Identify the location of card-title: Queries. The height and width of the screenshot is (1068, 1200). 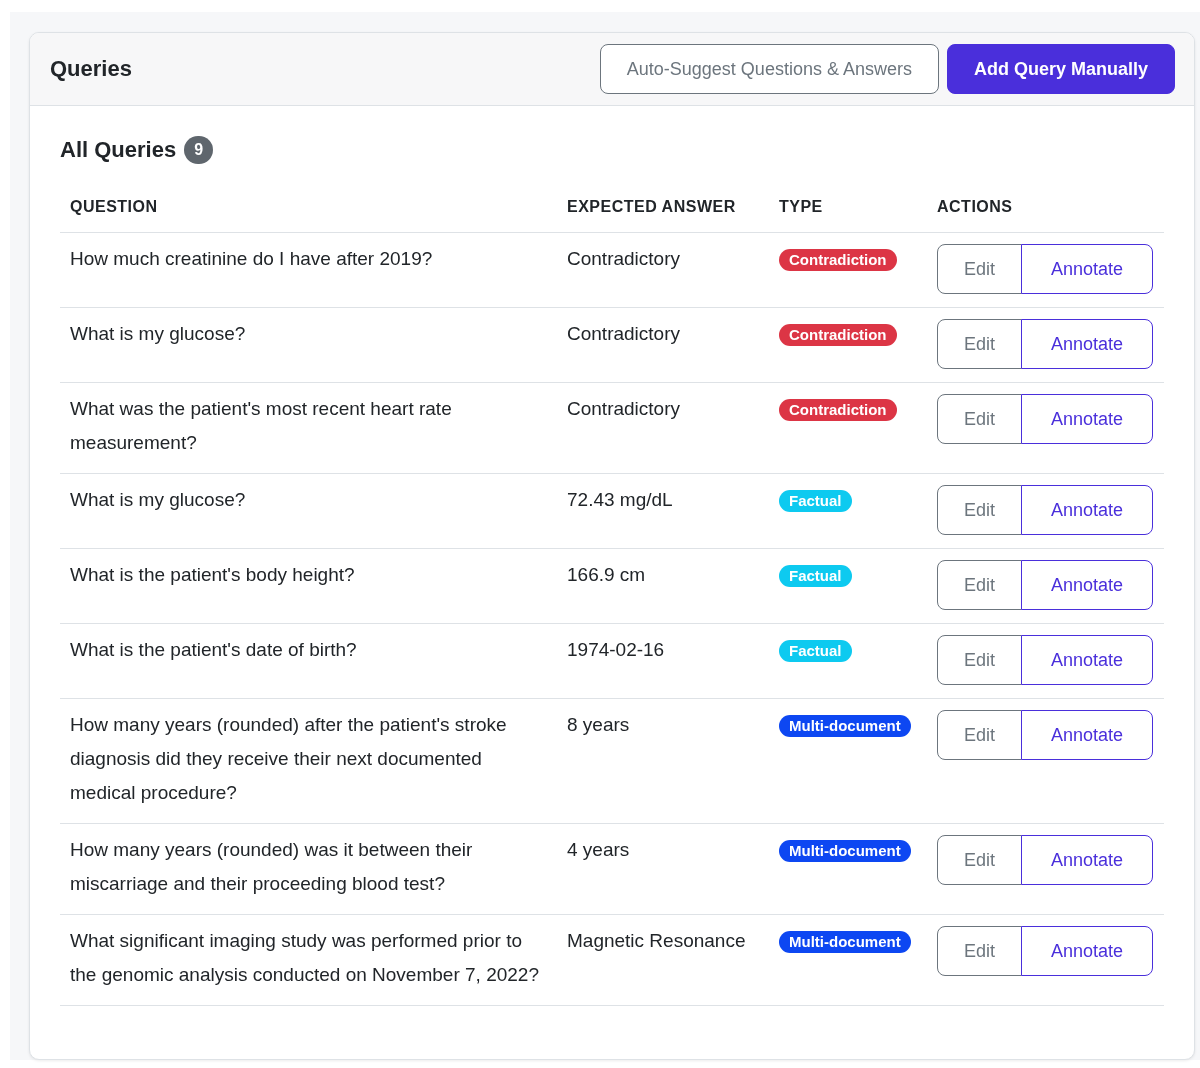
(91, 69).